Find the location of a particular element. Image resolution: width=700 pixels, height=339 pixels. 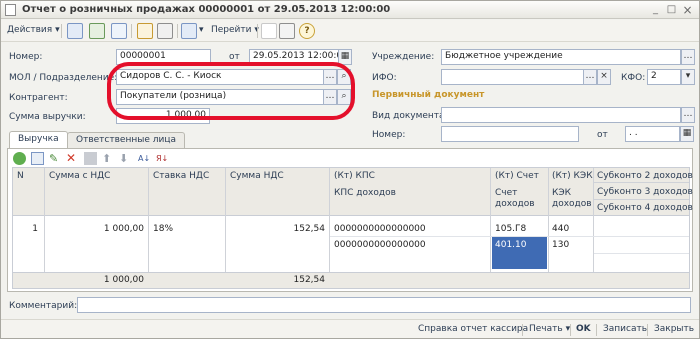

ifo-field is located at coordinates (512, 77).